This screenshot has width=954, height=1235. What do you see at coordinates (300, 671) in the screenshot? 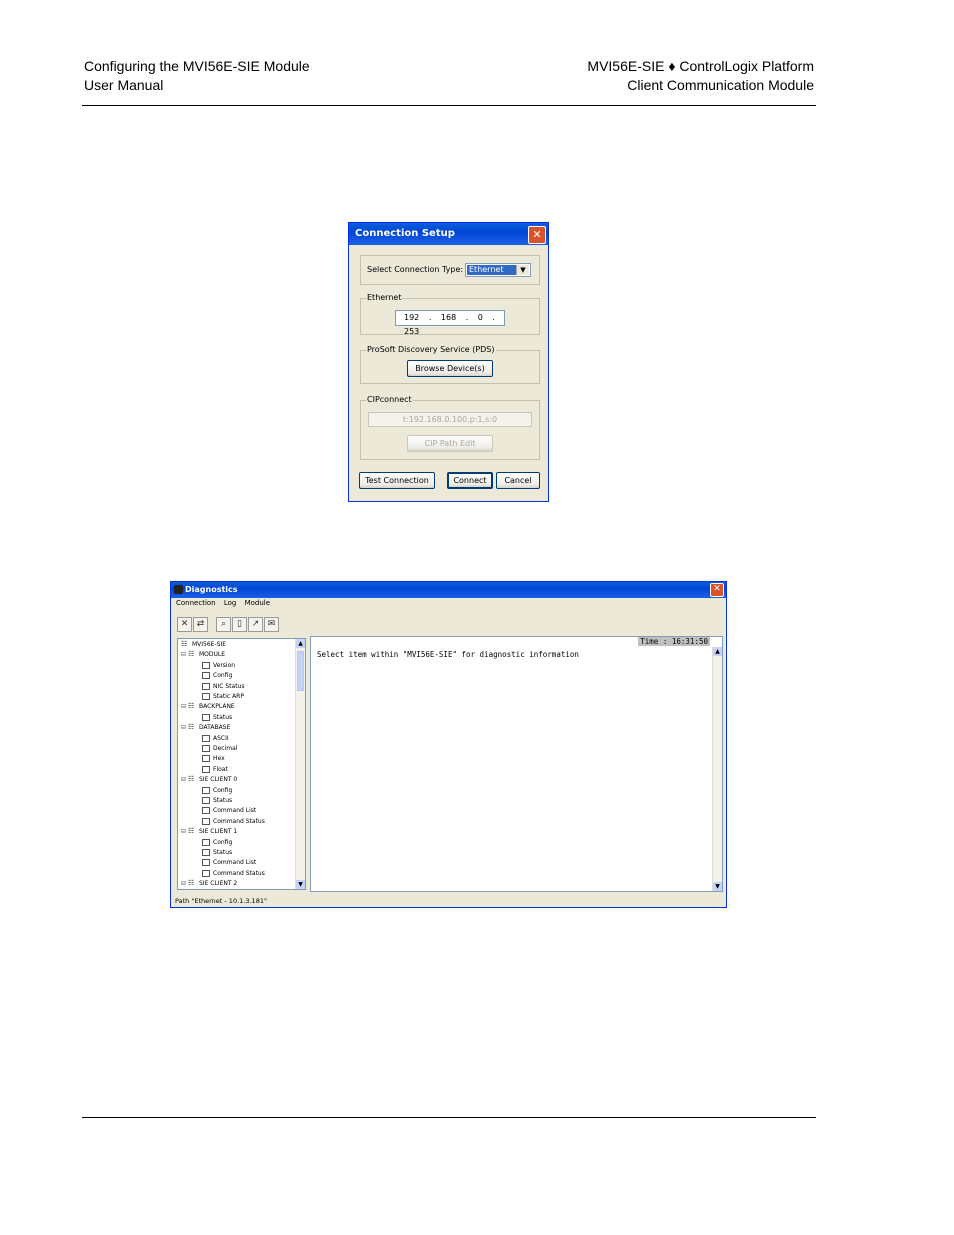
I see `scroll-thumb` at bounding box center [300, 671].